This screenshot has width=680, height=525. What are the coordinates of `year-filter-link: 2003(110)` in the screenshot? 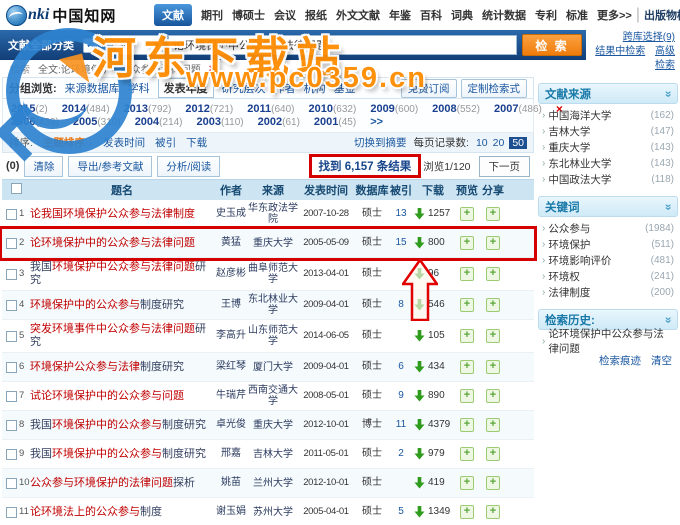 It's located at (220, 122).